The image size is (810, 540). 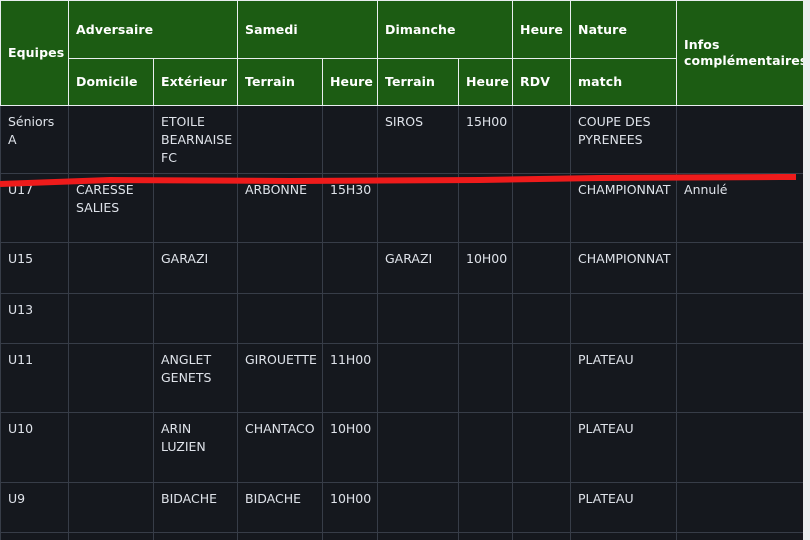 What do you see at coordinates (195, 139) in the screenshot?
I see `cell-exterieur: ETOILE BEARNAISE FC` at bounding box center [195, 139].